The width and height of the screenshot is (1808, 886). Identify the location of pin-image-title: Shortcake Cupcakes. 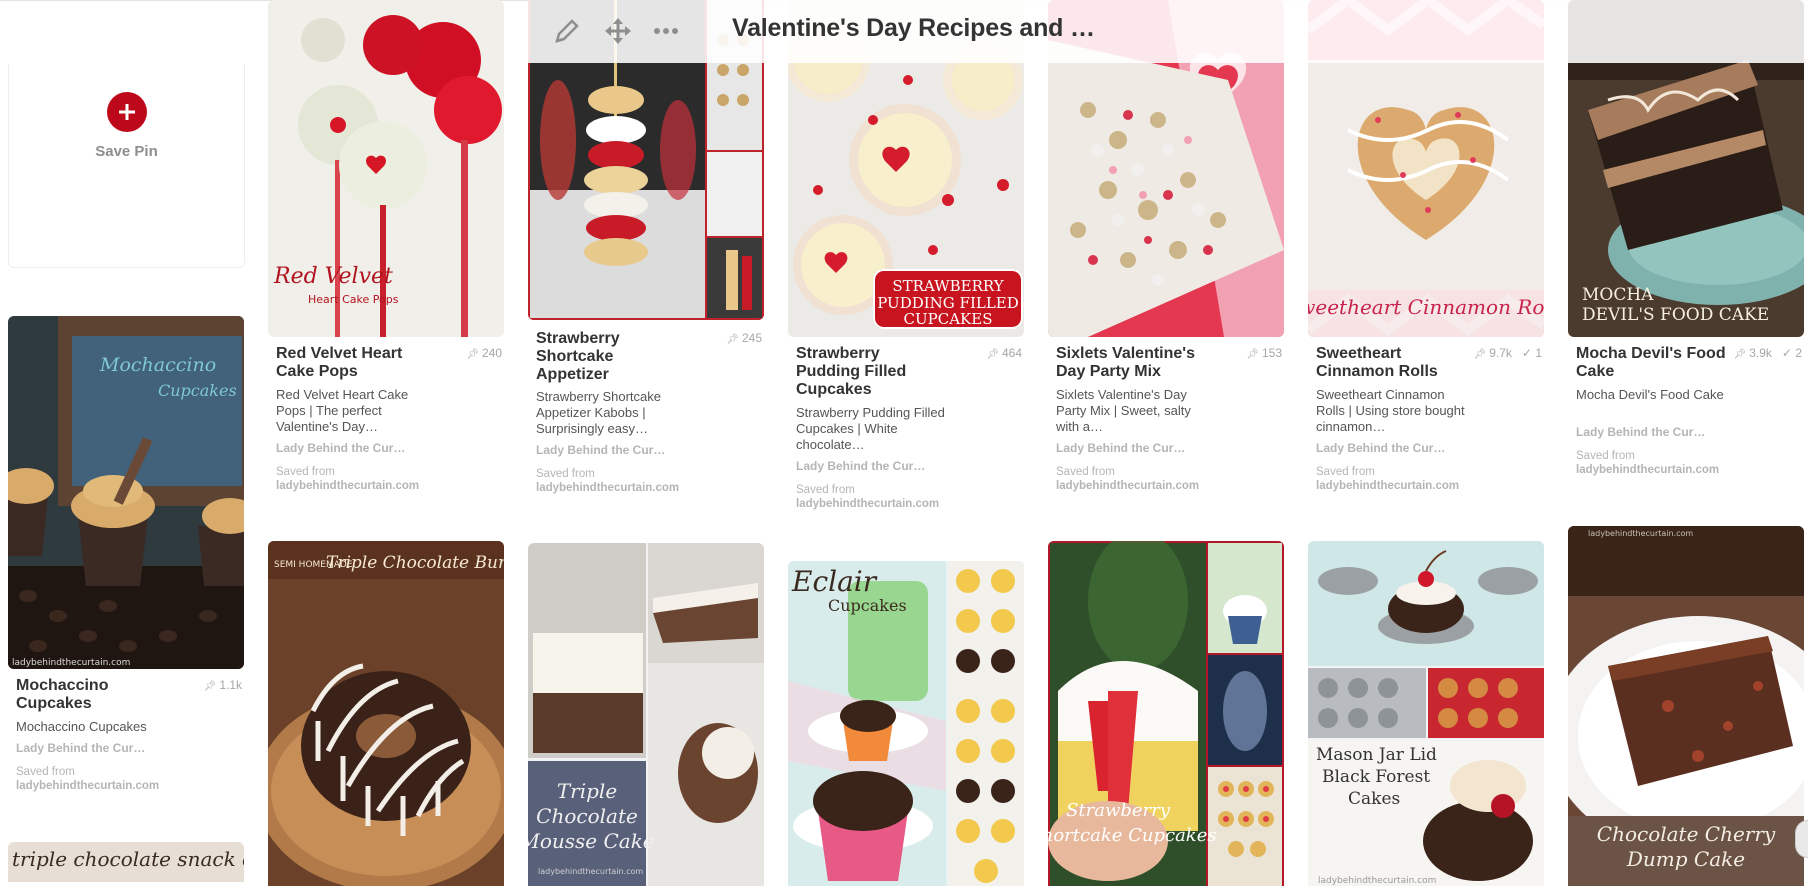
(1132, 835).